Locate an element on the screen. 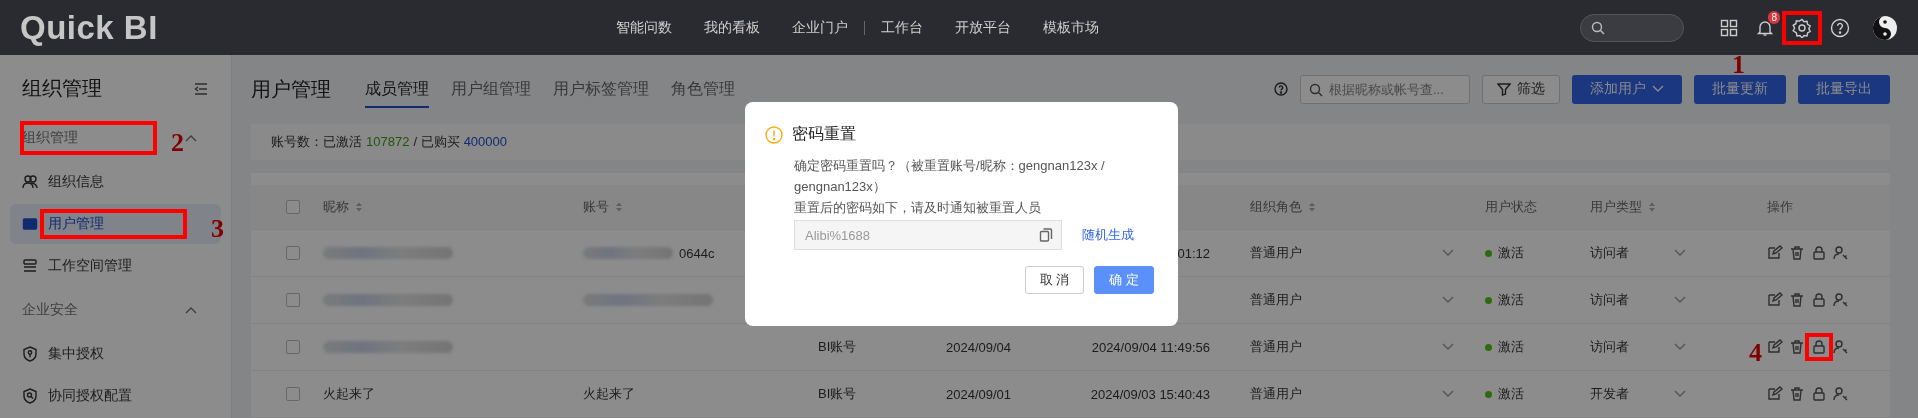  logo: Quick BI is located at coordinates (310, 27).